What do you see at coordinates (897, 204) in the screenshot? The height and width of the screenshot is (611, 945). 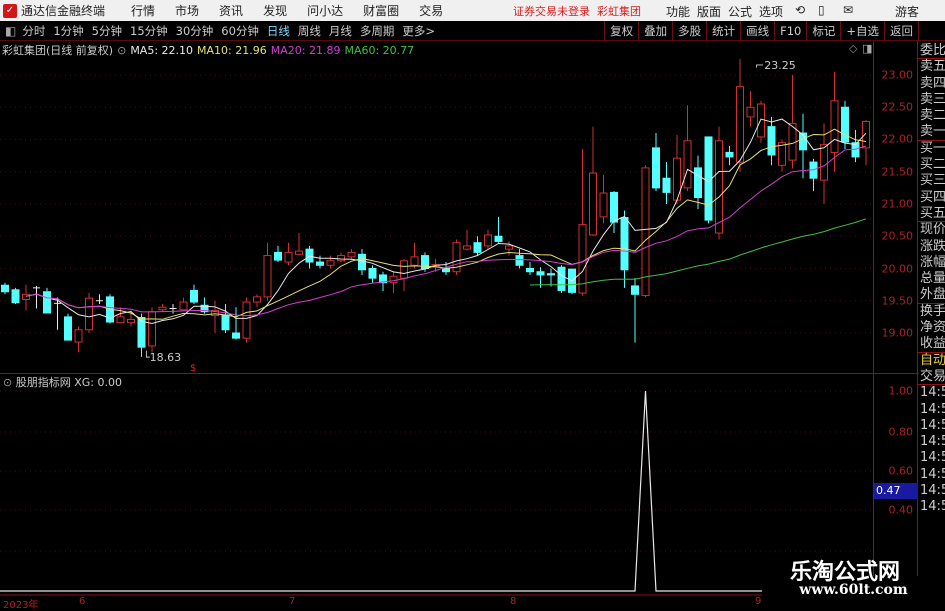 I see `price-tick: 21.00` at bounding box center [897, 204].